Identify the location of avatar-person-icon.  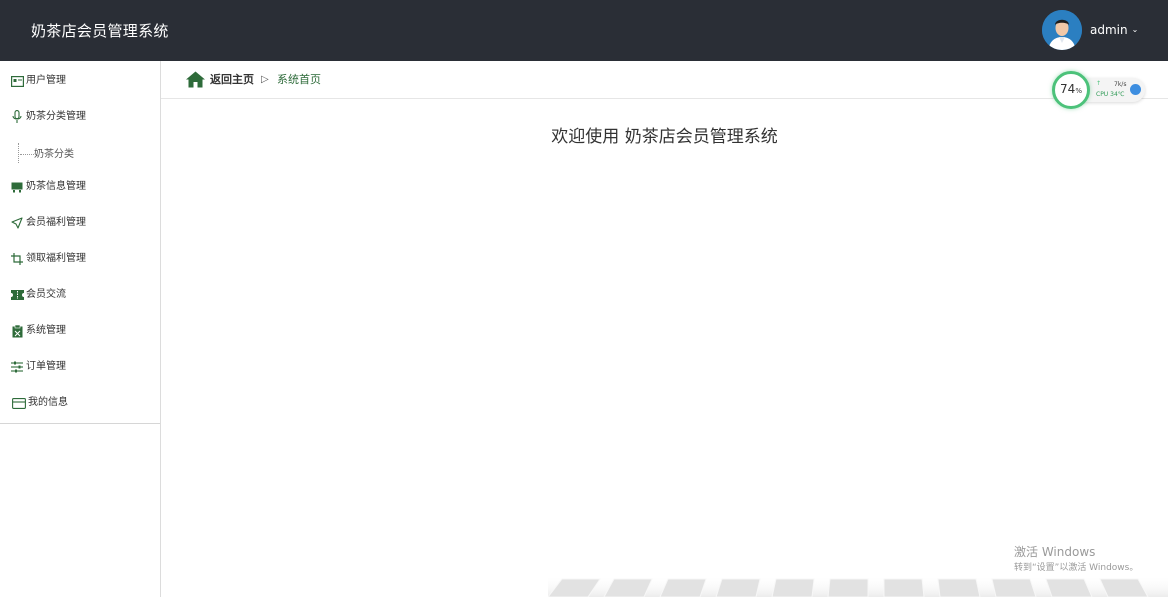
(1062, 30).